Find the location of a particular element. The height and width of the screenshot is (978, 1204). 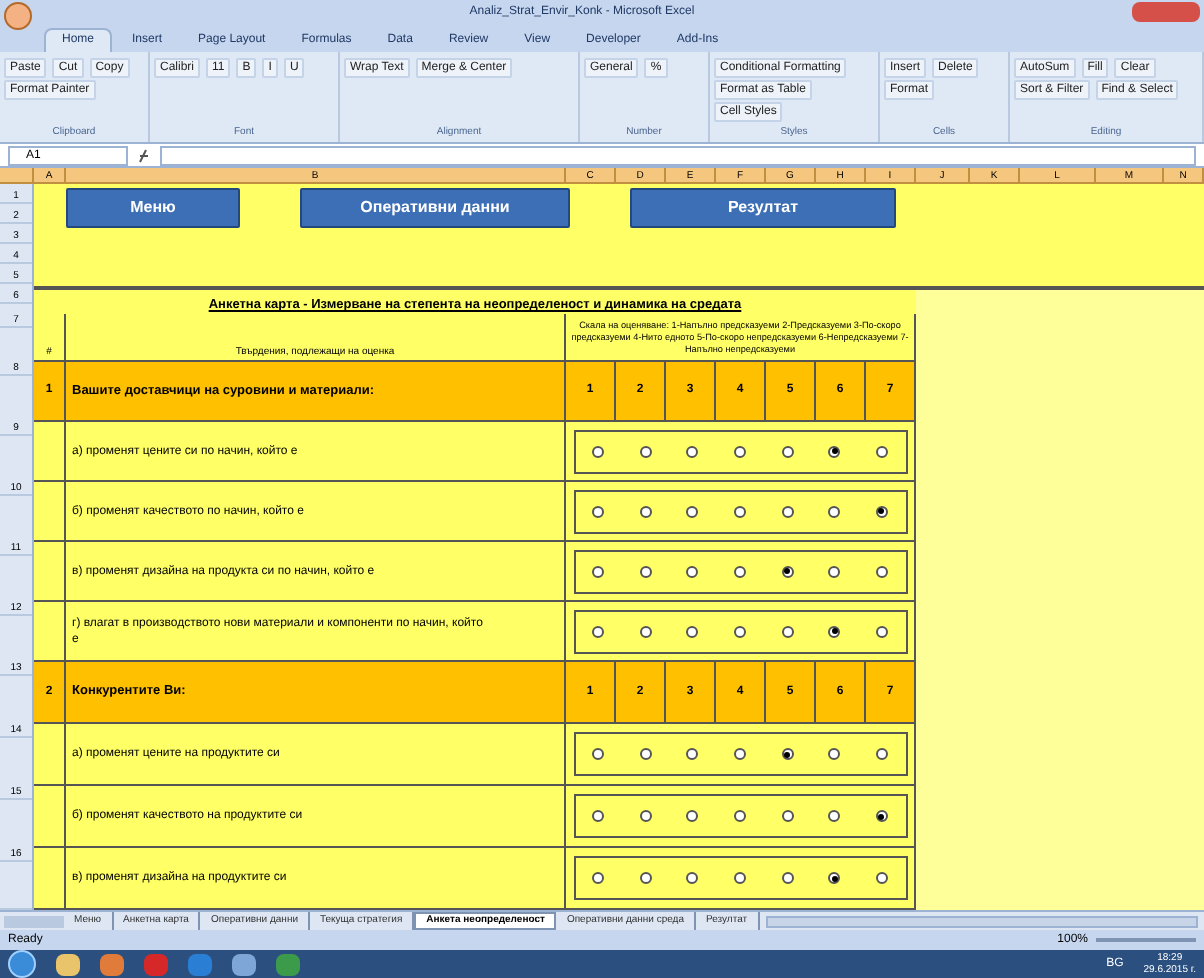

window-controls is located at coordinates (1166, 12).